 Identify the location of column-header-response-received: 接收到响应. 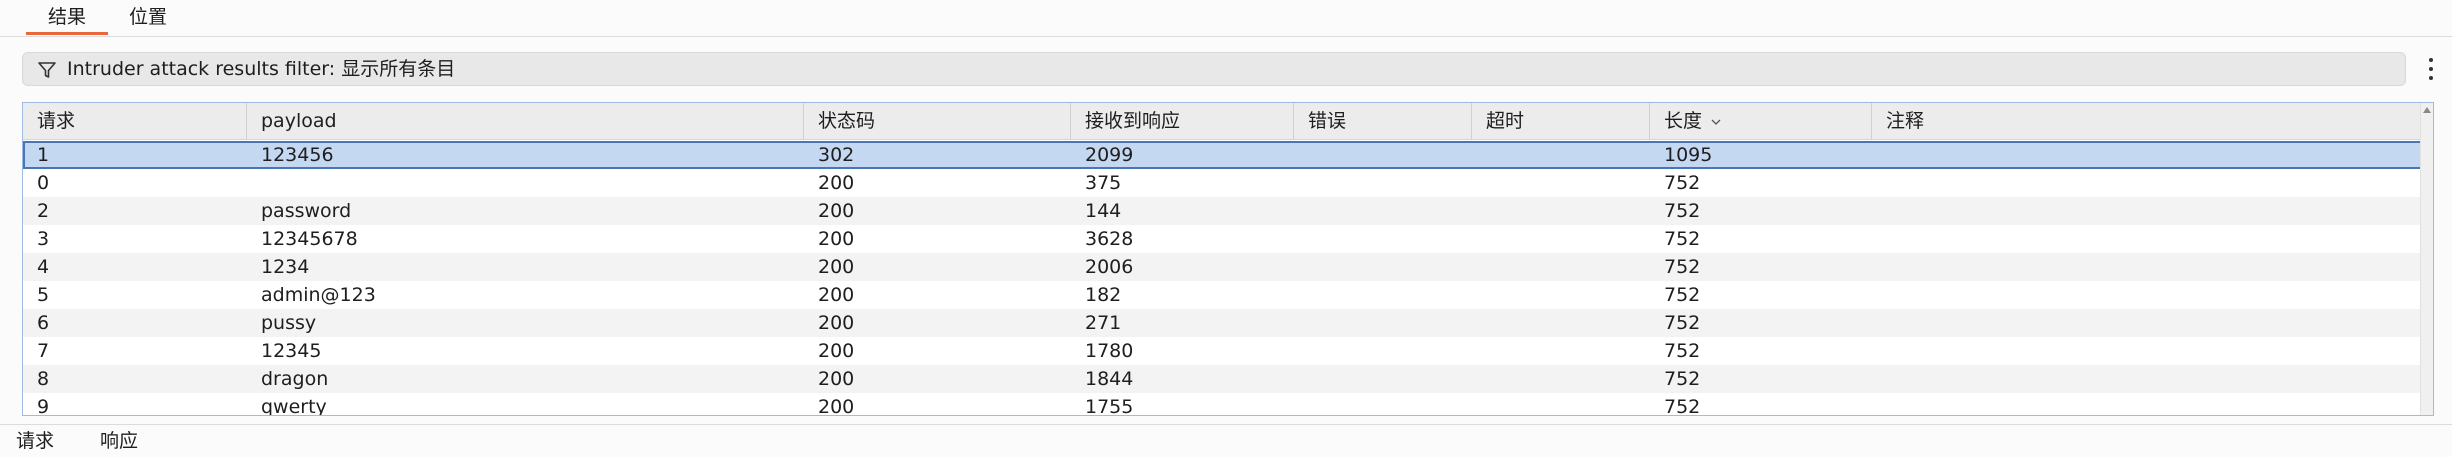
(1182, 121).